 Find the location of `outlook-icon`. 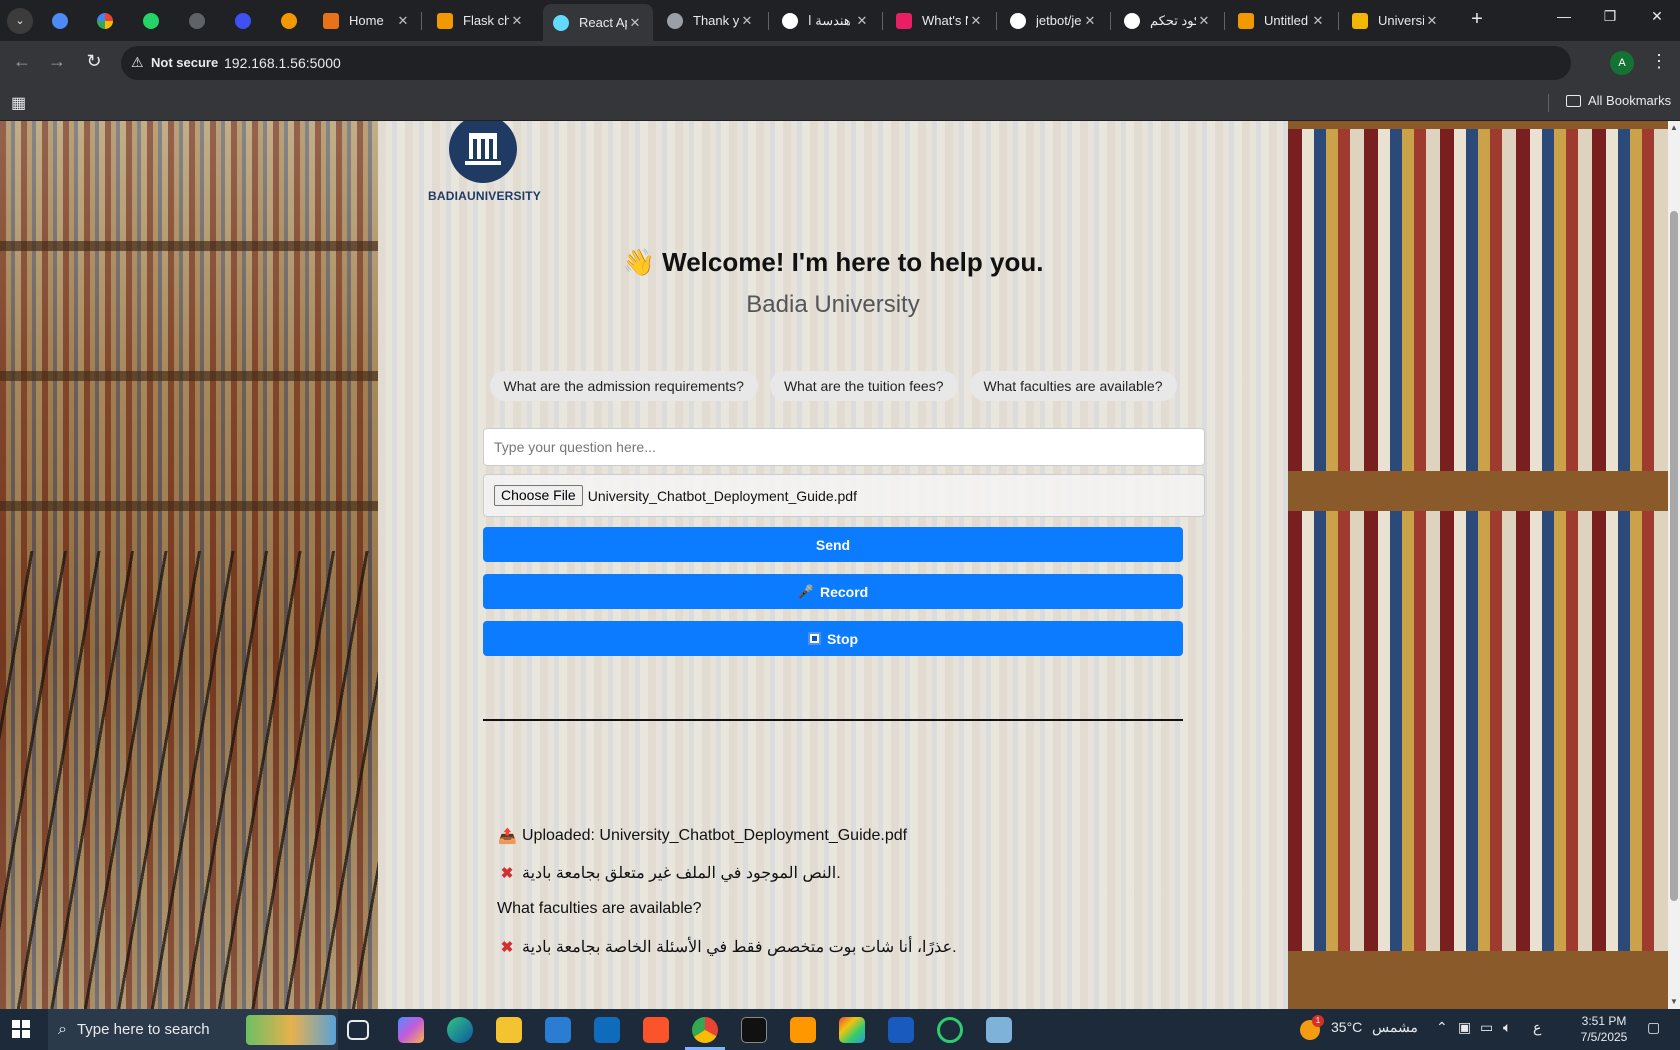

outlook-icon is located at coordinates (607, 1030).